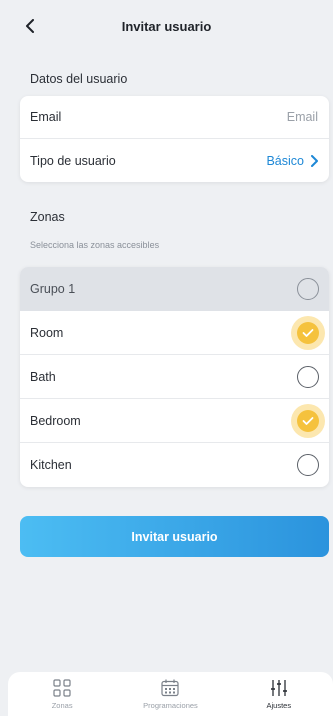 The image size is (333, 716). I want to click on tab-label: Programaciones, so click(170, 705).